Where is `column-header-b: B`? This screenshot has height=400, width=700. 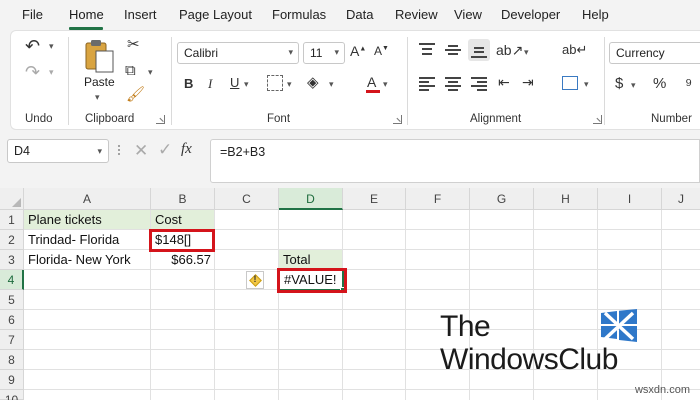 column-header-b: B is located at coordinates (183, 199).